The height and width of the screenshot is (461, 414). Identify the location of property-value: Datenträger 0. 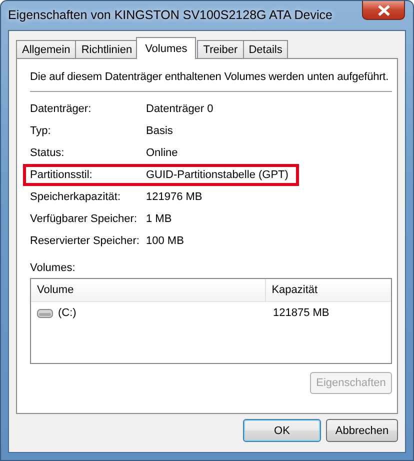
(180, 109).